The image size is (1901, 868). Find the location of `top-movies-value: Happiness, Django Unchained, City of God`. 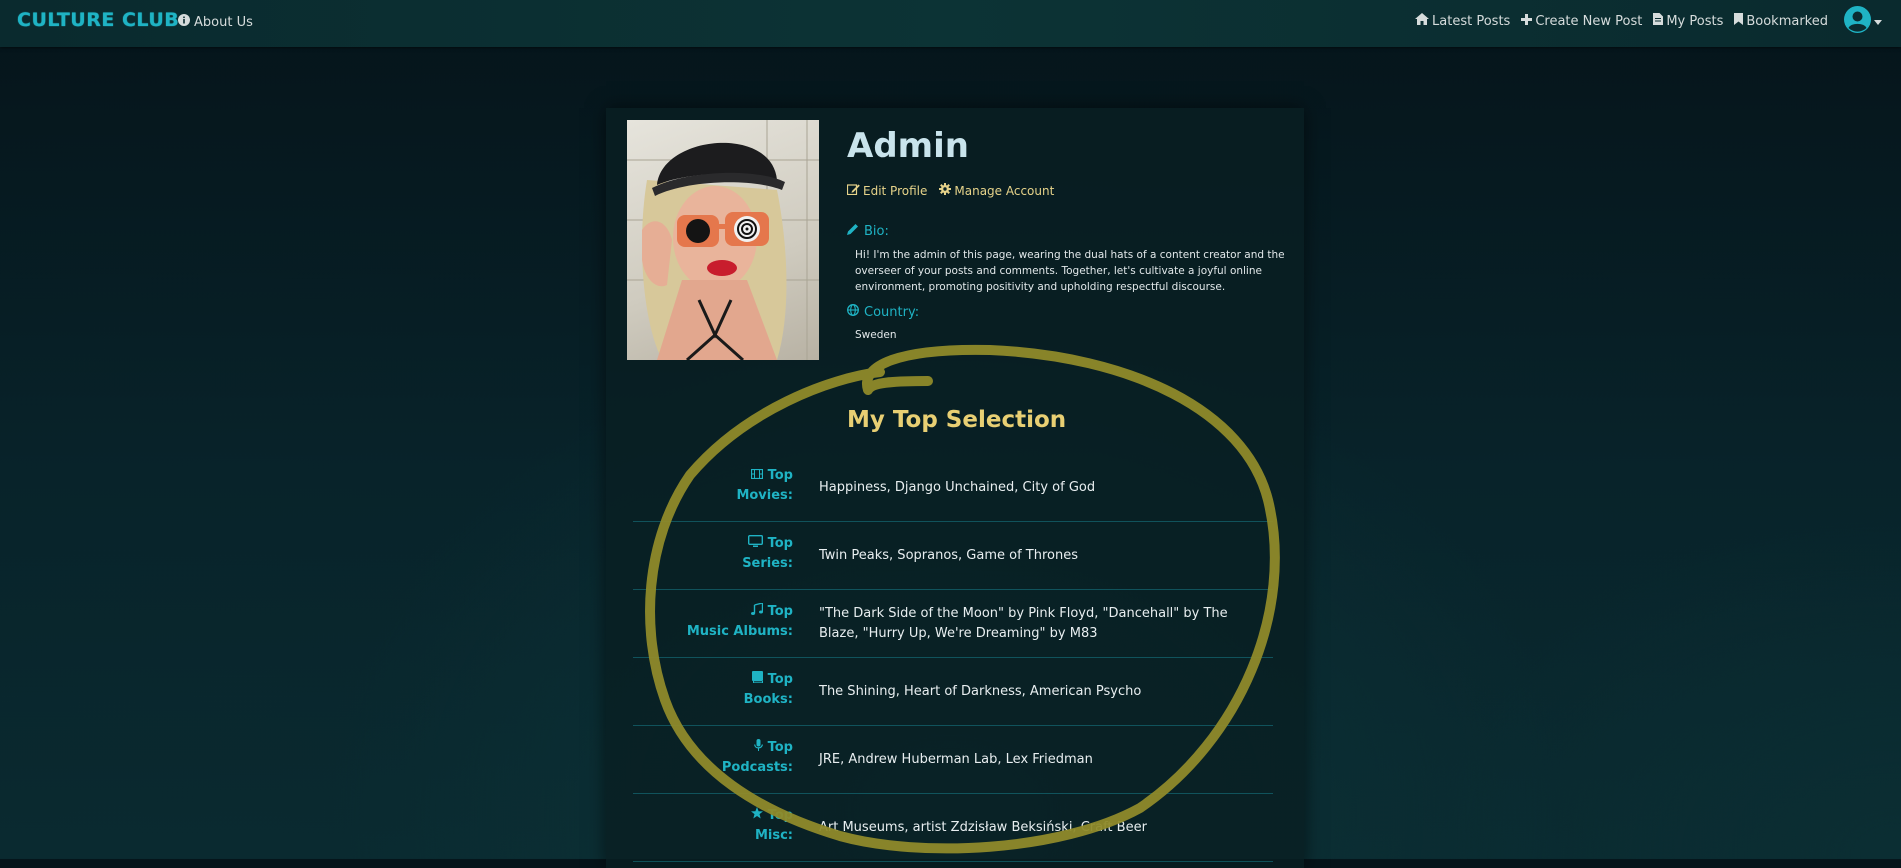

top-movies-value: Happiness, Django Unchained, City of God is located at coordinates (957, 487).